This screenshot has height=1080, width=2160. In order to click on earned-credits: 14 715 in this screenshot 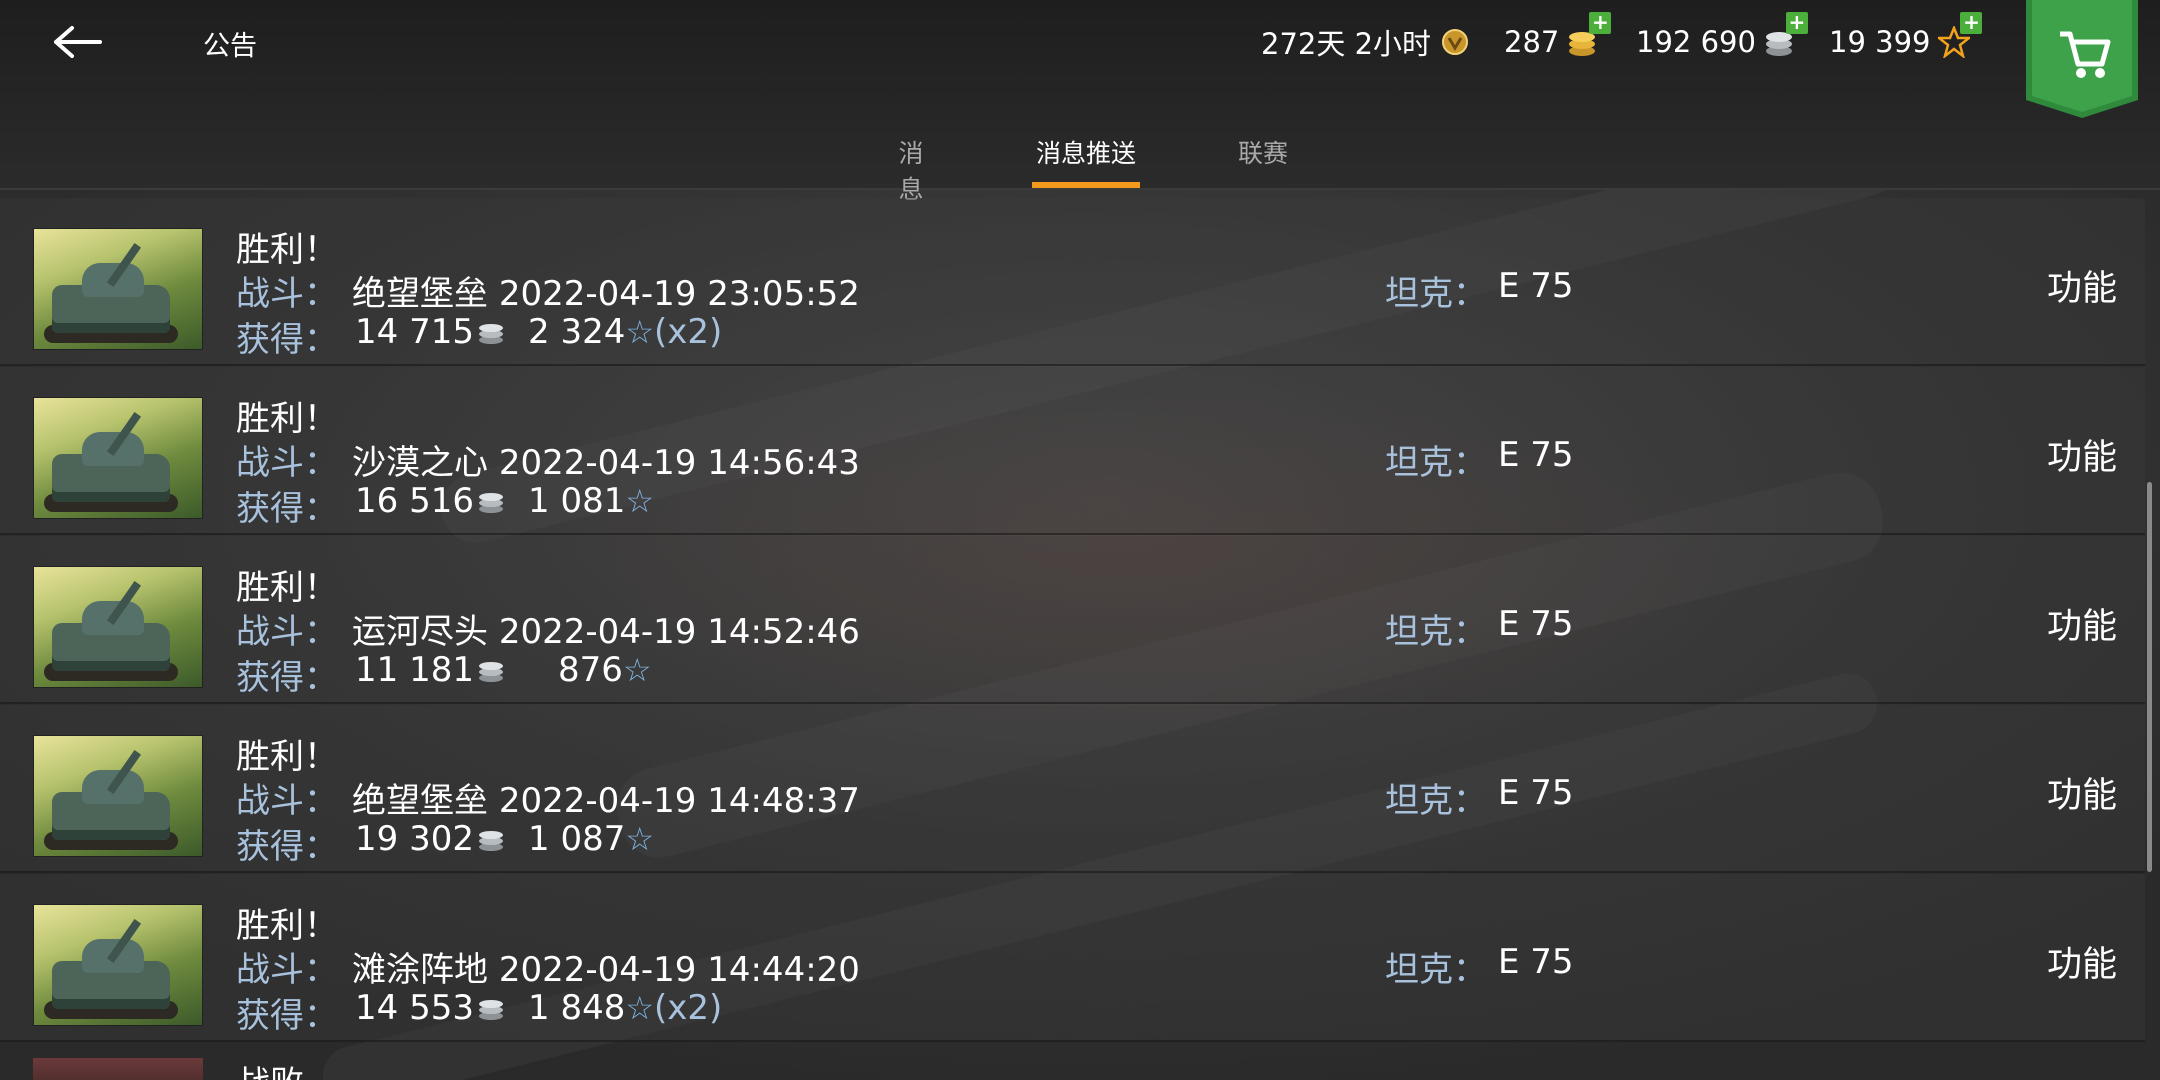, I will do `click(430, 332)`.